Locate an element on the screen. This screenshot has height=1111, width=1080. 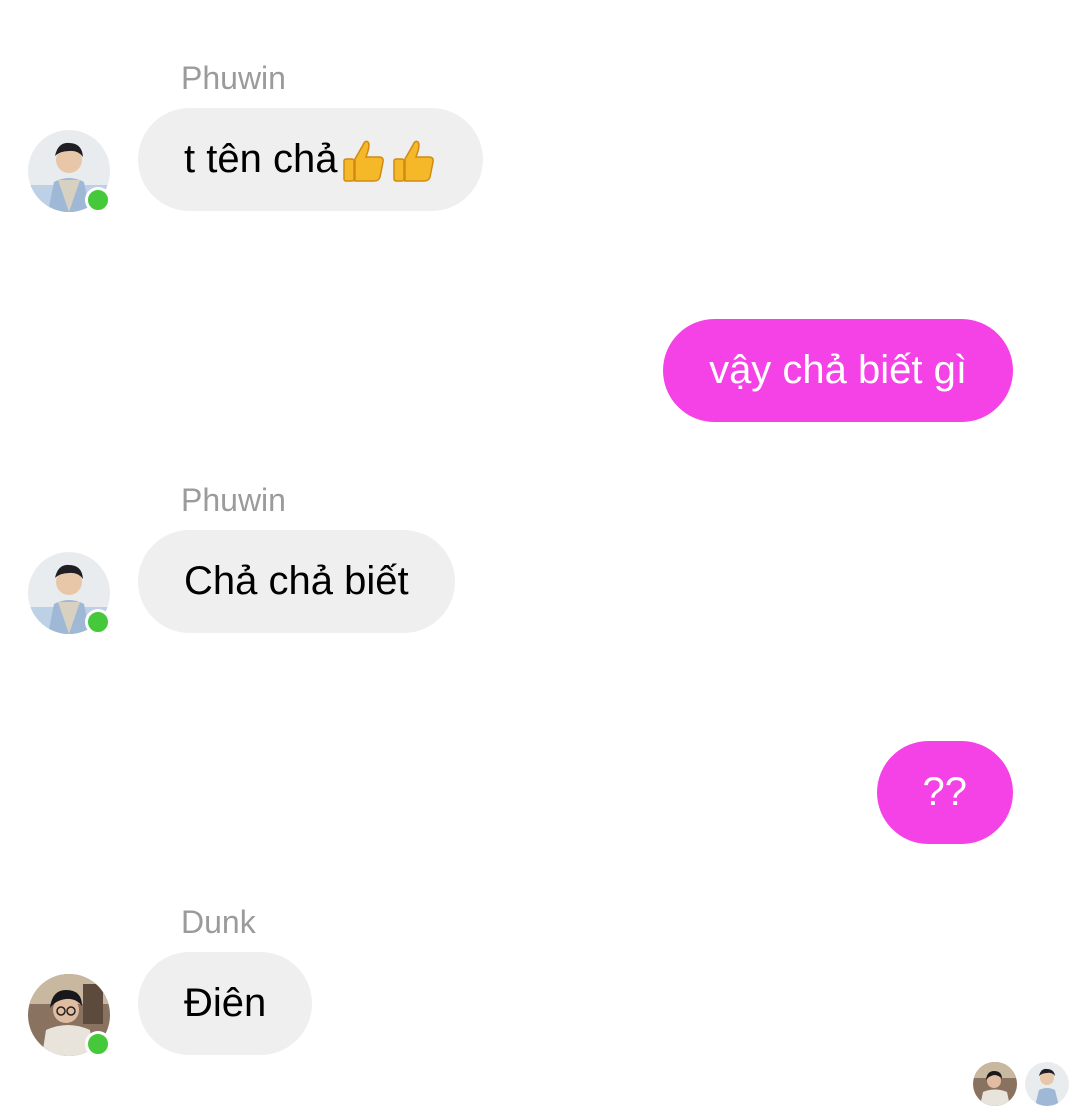
message-bubble-outgoing: vậy chả biết gì is located at coordinates (838, 370).